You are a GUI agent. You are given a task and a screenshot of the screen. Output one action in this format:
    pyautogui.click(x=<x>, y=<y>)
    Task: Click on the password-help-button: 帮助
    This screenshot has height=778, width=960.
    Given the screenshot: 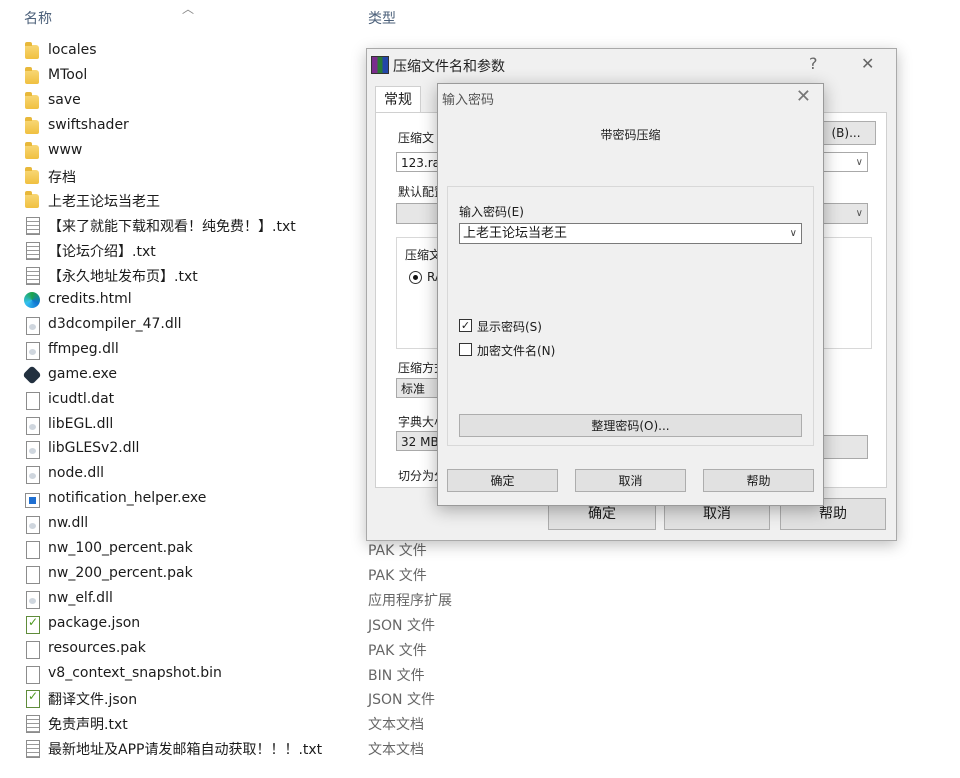 What is the action you would take?
    pyautogui.click(x=758, y=480)
    